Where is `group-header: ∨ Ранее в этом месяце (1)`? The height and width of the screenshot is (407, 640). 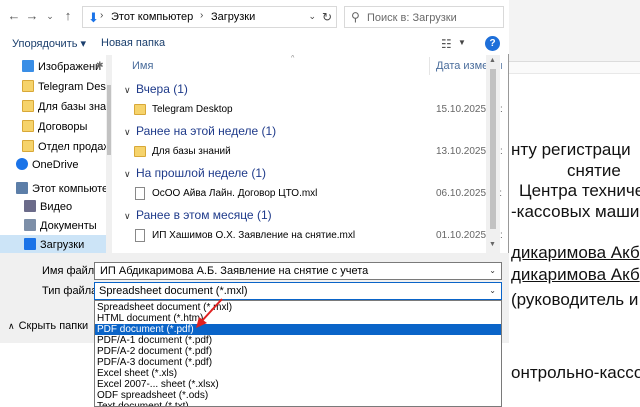 group-header: ∨ Ранее в этом месяце (1) is located at coordinates (198, 215).